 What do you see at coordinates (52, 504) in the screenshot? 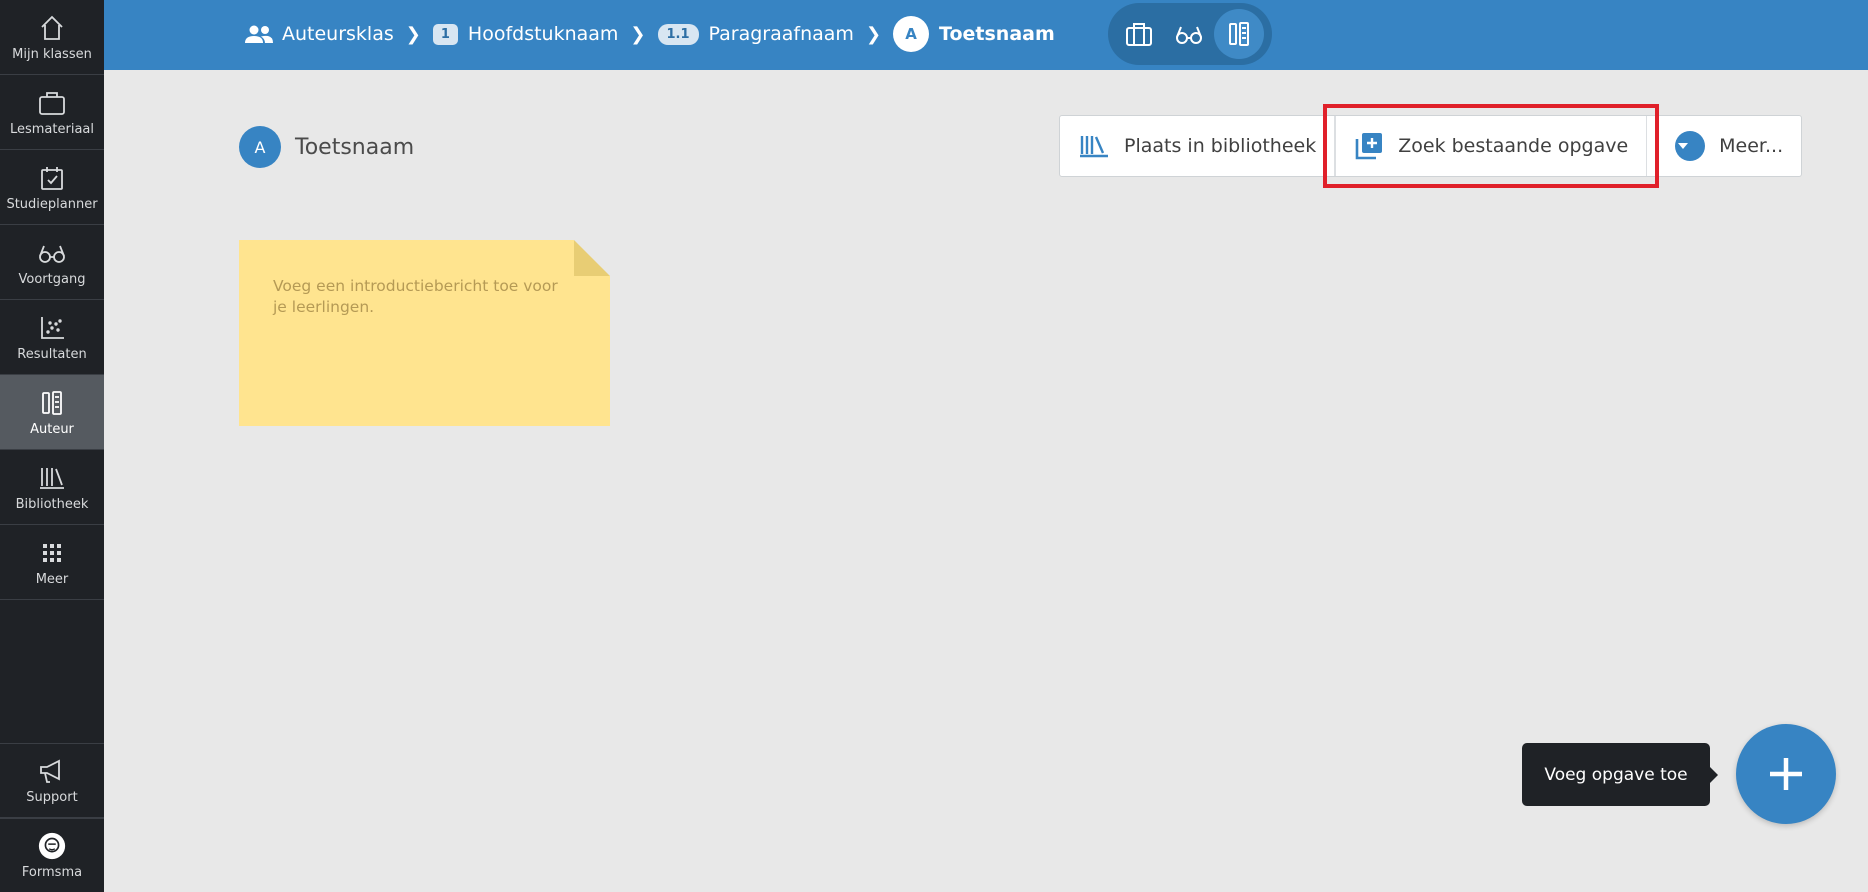
I see `sidebar-item-label: Bibliotheek` at bounding box center [52, 504].